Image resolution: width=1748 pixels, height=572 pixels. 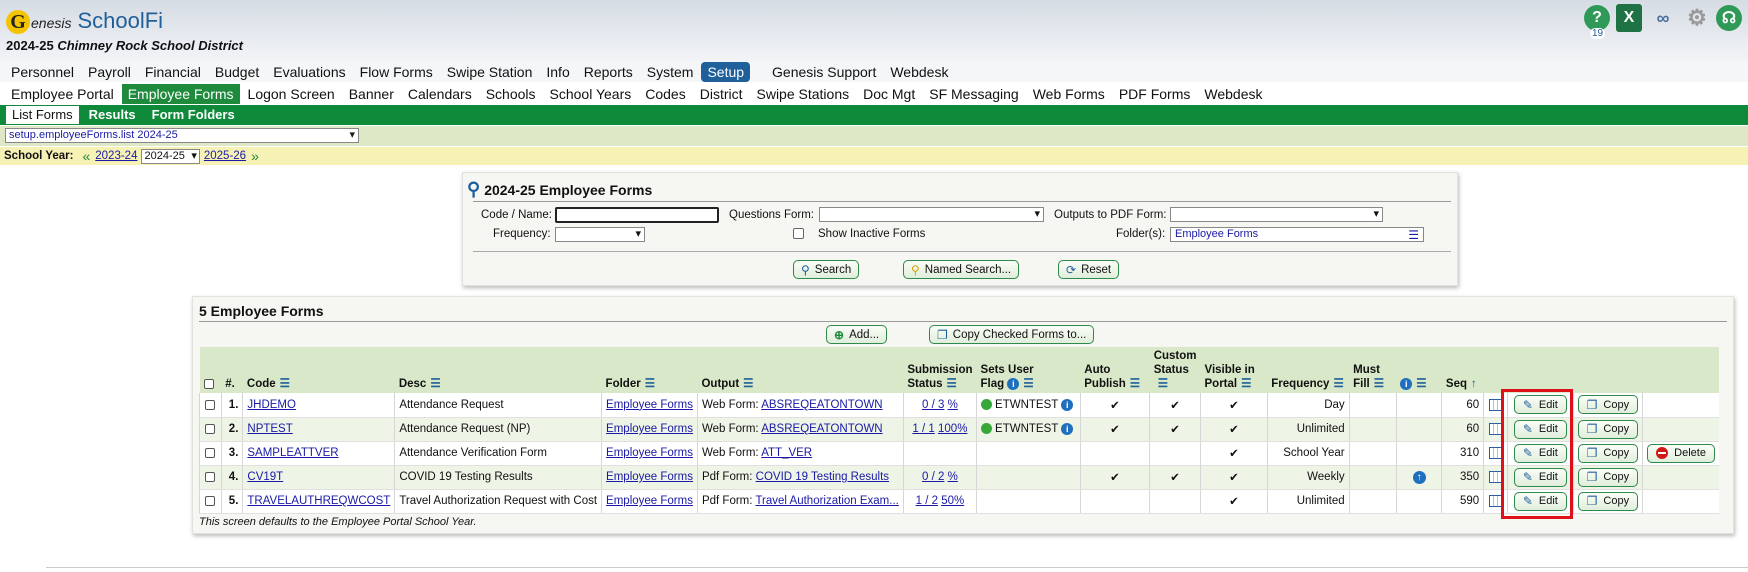 I want to click on submenu-employee-portal: Employee Portal, so click(x=62, y=94).